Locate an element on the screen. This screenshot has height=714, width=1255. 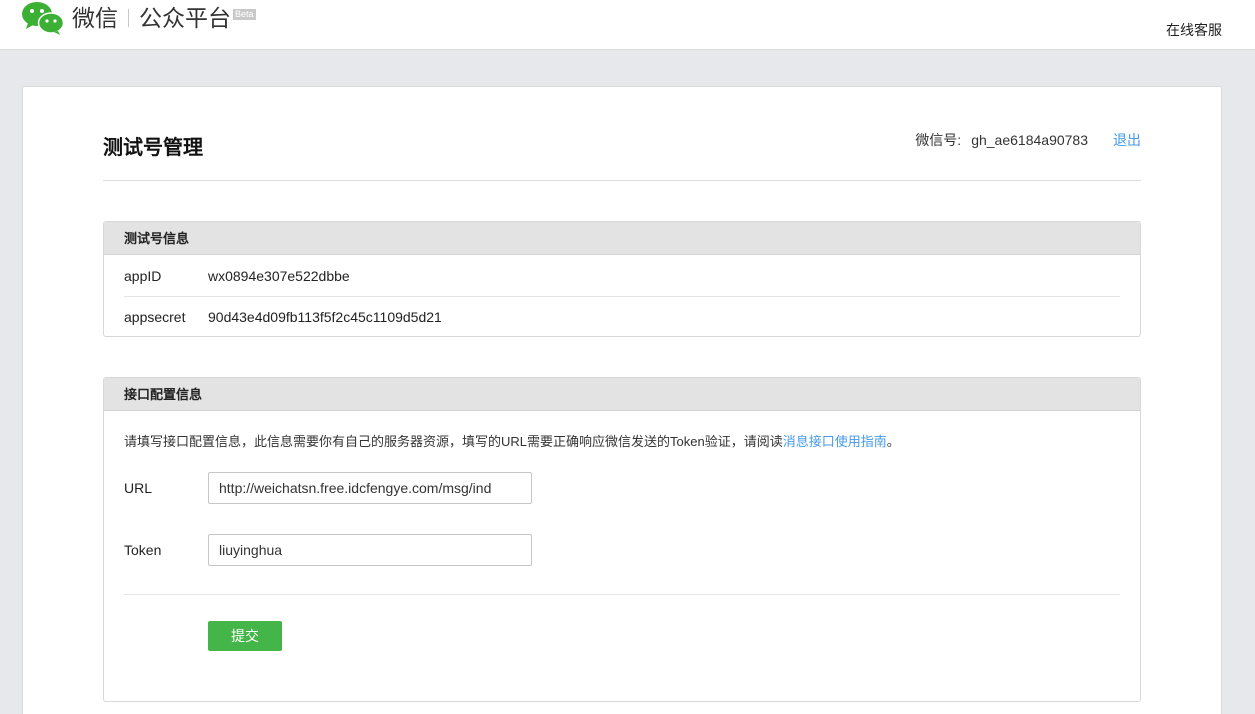
page-title: 测试号管理 is located at coordinates (153, 148).